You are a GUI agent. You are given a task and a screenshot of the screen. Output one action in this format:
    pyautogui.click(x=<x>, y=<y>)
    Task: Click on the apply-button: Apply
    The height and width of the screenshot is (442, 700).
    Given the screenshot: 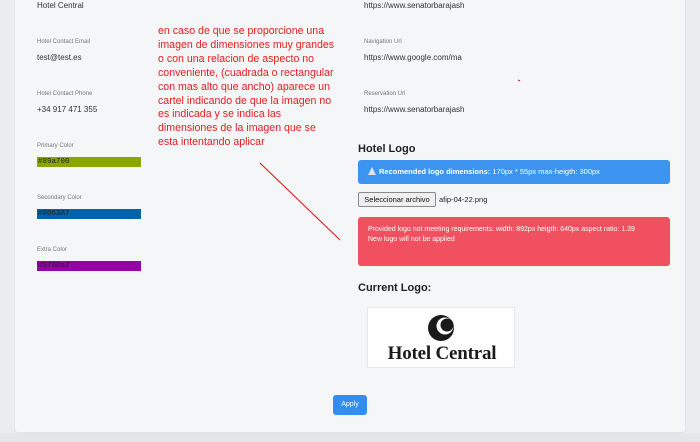 What is the action you would take?
    pyautogui.click(x=350, y=405)
    